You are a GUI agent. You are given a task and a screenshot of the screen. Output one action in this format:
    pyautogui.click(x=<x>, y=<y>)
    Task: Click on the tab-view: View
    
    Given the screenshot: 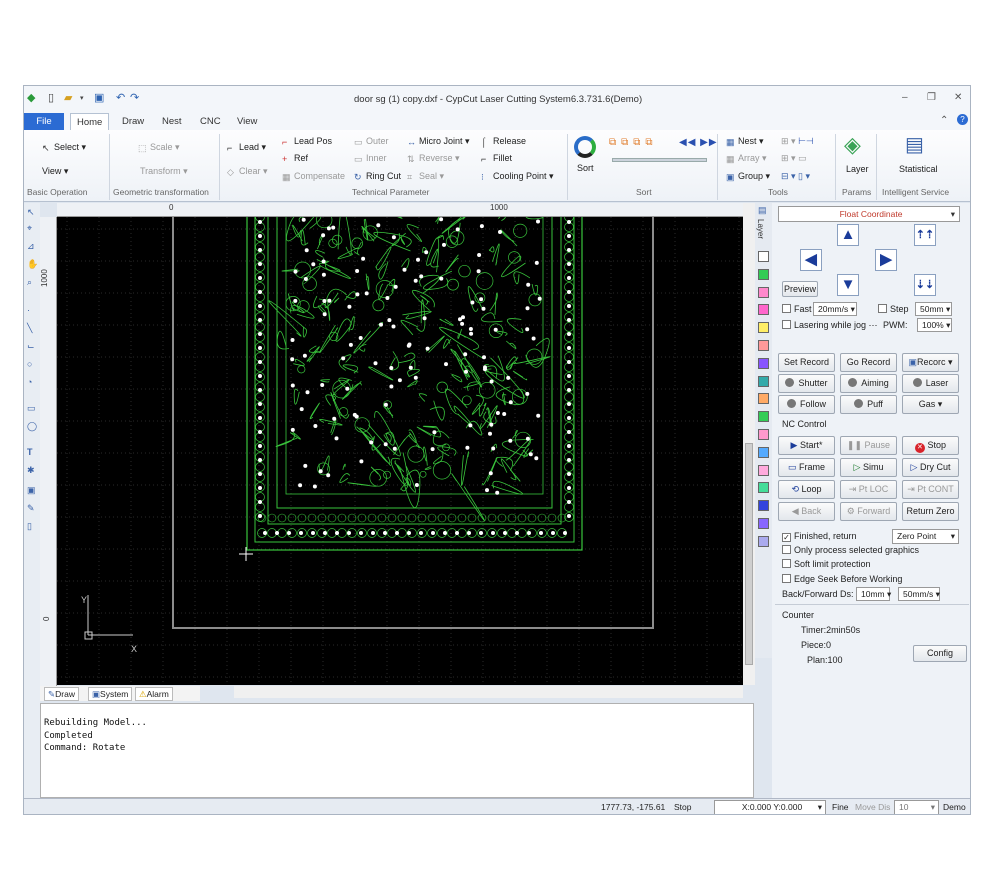 What is the action you would take?
    pyautogui.click(x=247, y=121)
    